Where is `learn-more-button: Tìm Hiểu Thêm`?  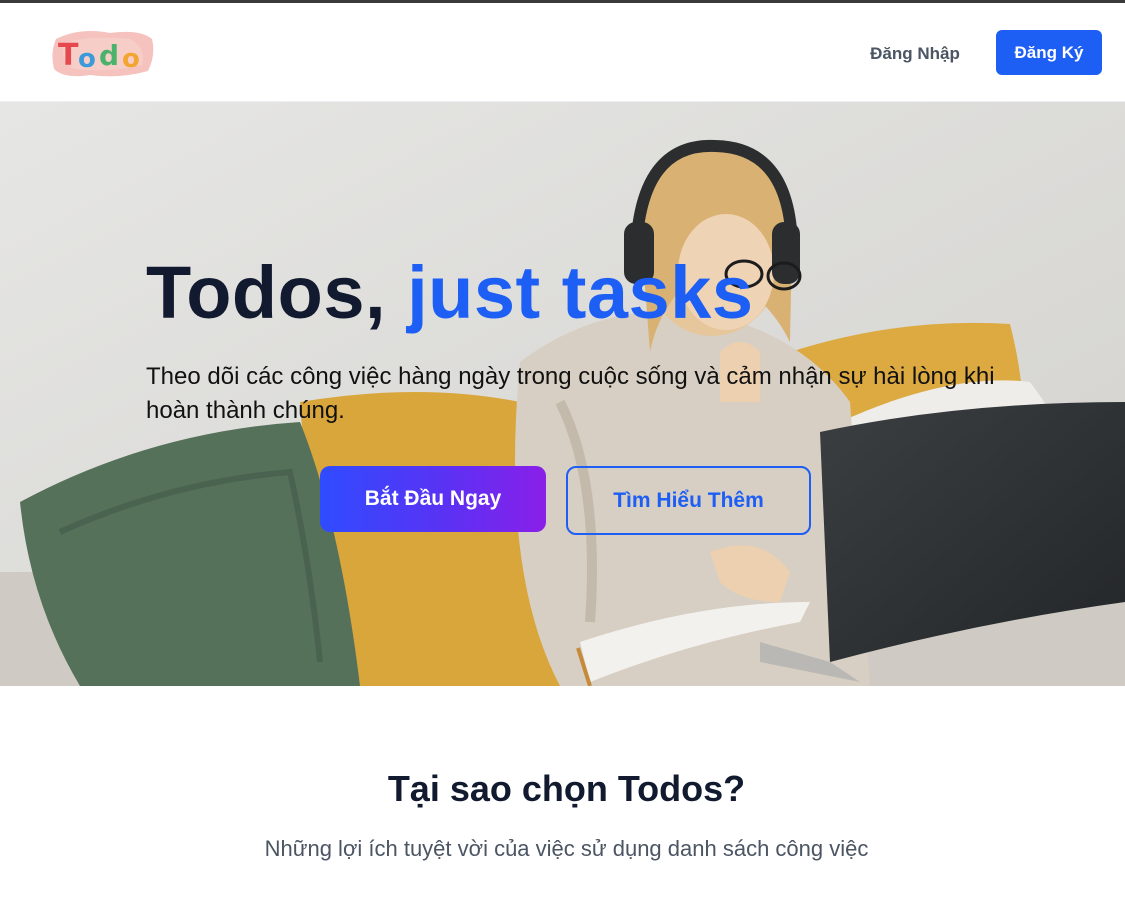
learn-more-button: Tìm Hiểu Thêm is located at coordinates (688, 500).